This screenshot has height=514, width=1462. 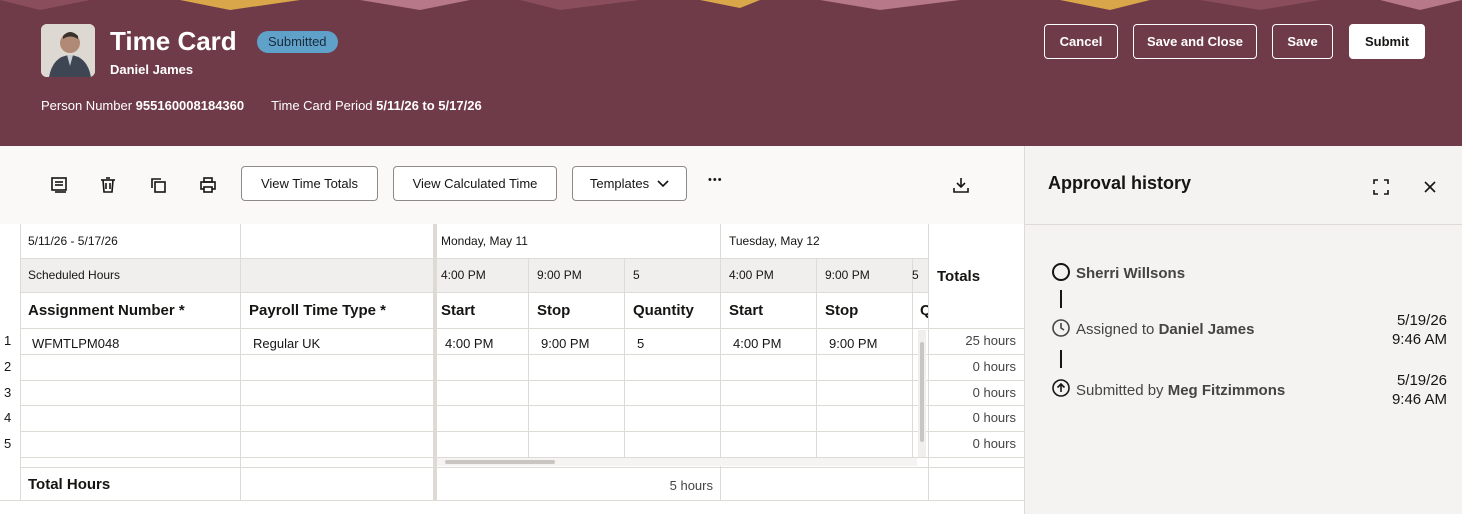 What do you see at coordinates (322, 105) in the screenshot?
I see `period-label: Time Card Period` at bounding box center [322, 105].